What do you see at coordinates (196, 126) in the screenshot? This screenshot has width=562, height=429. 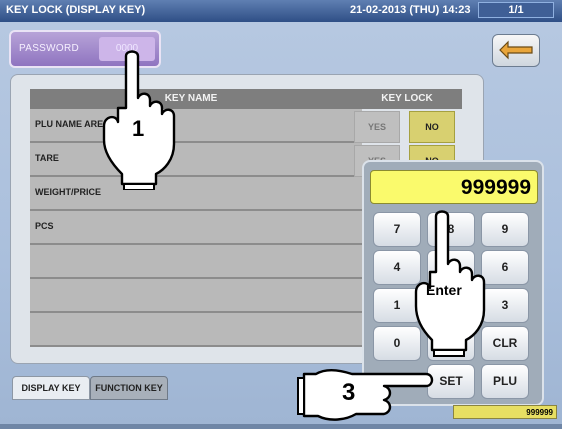 I see `table-row: PLU NAME AREA` at bounding box center [196, 126].